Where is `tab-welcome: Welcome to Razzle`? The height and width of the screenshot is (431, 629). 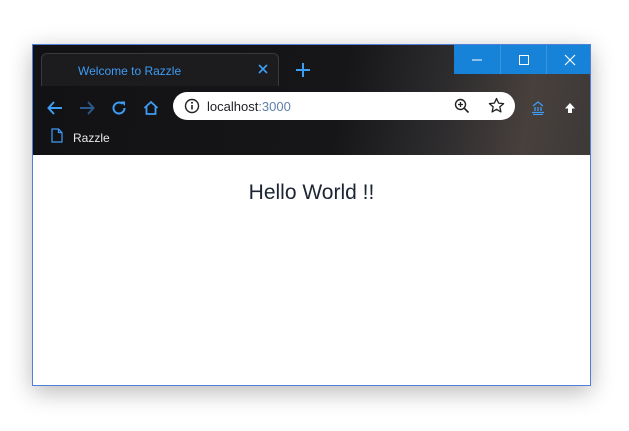
tab-welcome: Welcome to Razzle is located at coordinates (160, 69).